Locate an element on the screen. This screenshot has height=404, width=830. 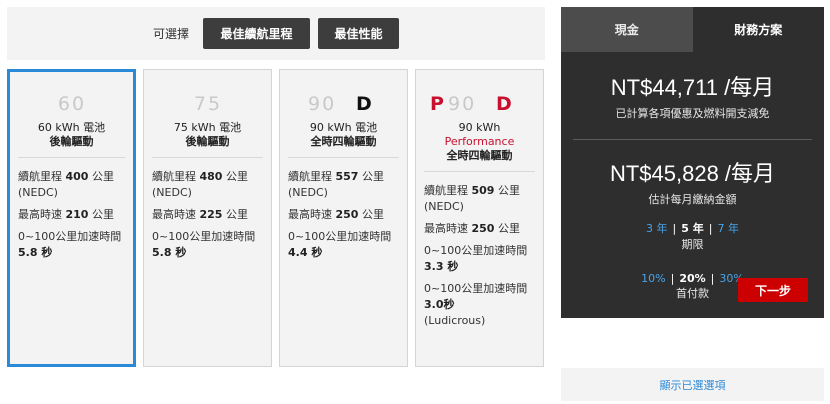
model-badge-60: 60 is located at coordinates (71, 92).